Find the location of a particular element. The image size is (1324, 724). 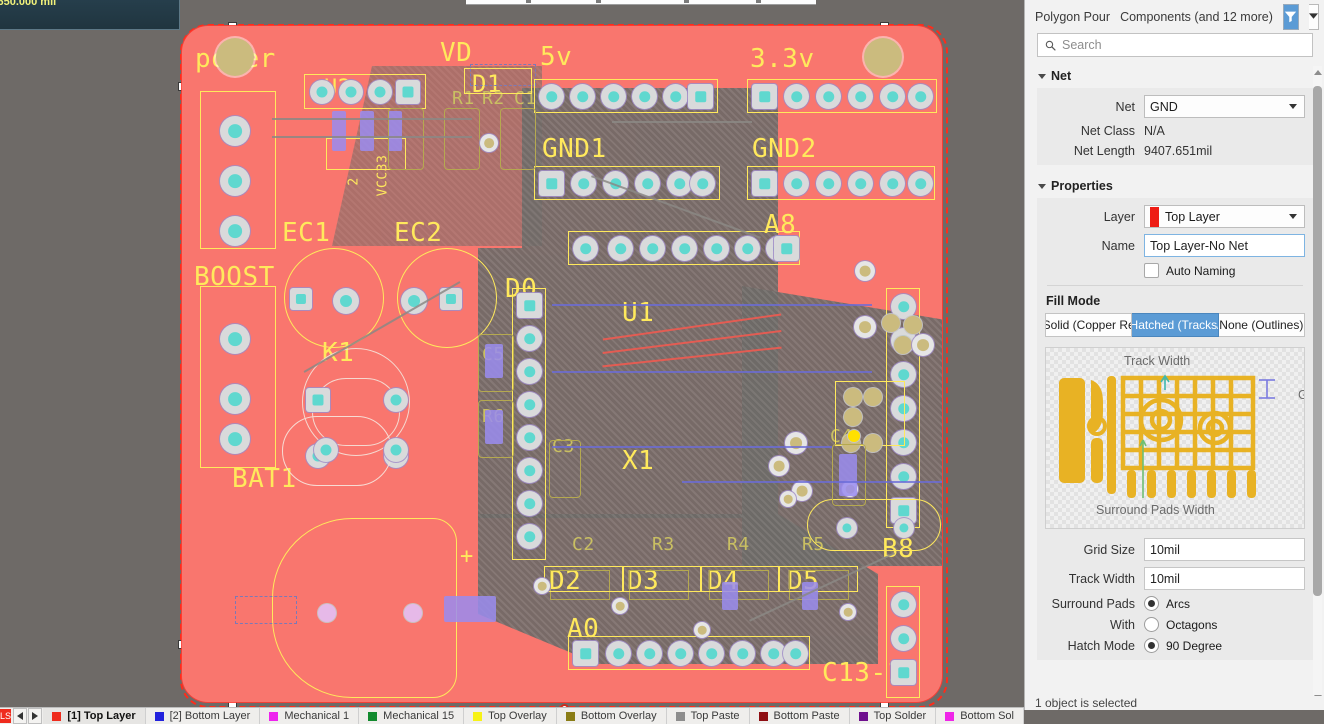

silkscreen-text: C2 is located at coordinates (583, 544).